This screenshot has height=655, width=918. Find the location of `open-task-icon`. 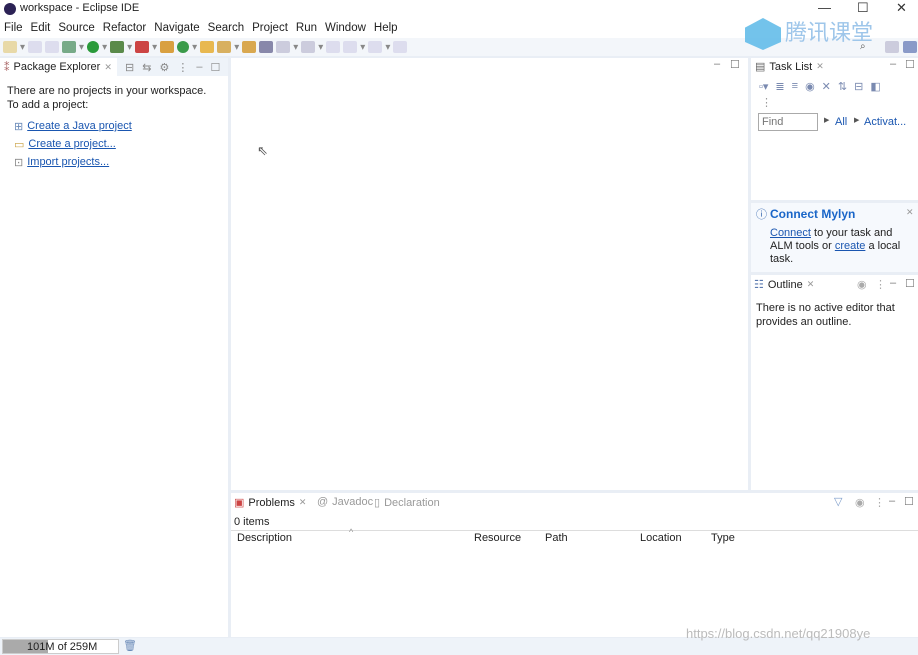

open-task-icon is located at coordinates (249, 47).